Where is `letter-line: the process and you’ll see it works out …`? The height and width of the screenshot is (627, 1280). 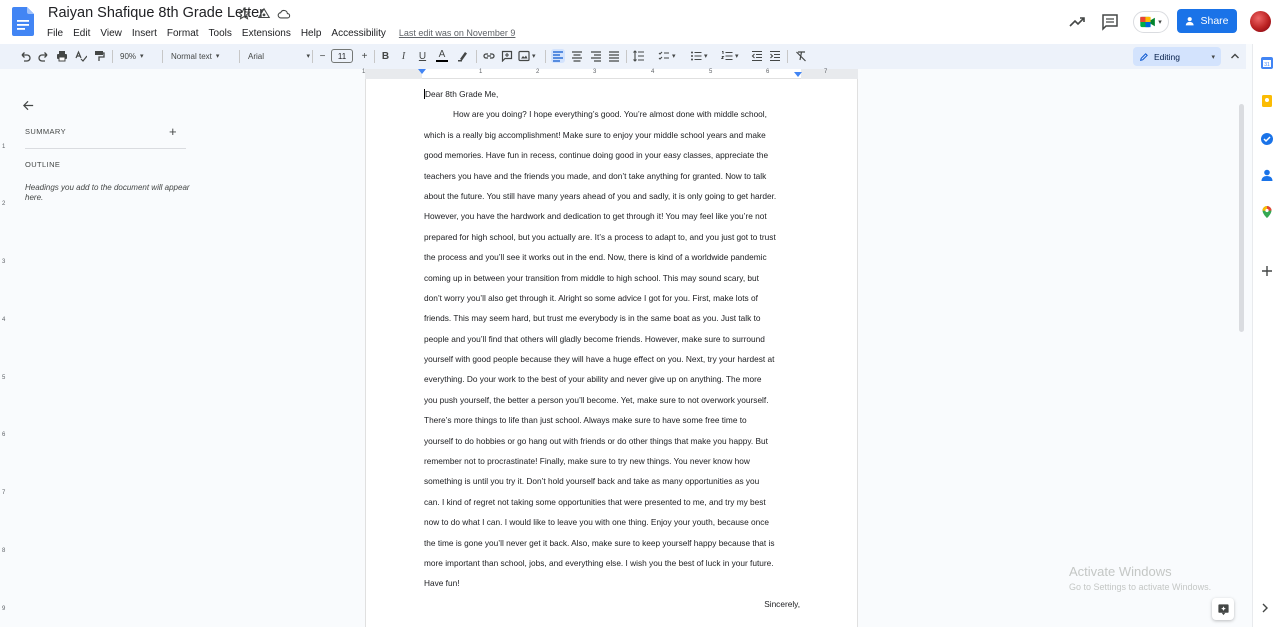 letter-line: the process and you’ll see it works out … is located at coordinates (595, 257).